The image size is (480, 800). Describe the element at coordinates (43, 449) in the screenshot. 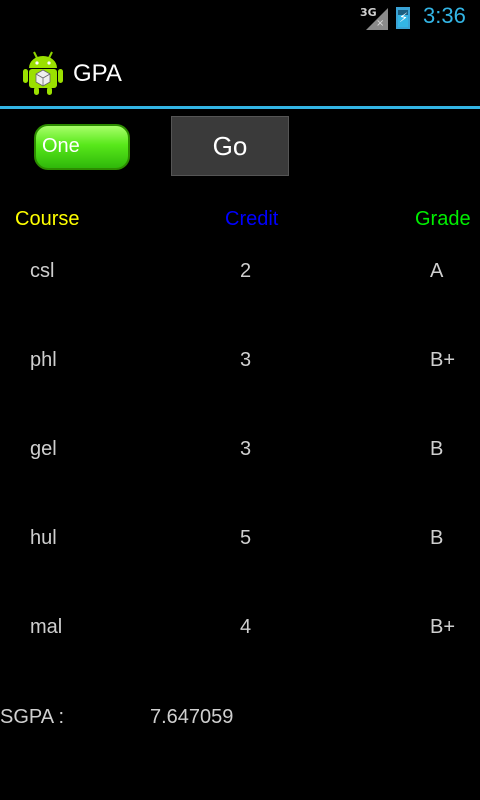

I see `course-cell: gel` at that location.